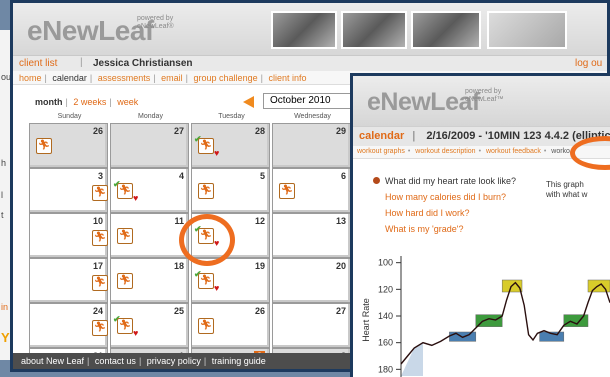 Image resolution: width=610 pixels, height=377 pixels. What do you see at coordinates (374, 30) in the screenshot?
I see `header-photo-cyclists` at bounding box center [374, 30].